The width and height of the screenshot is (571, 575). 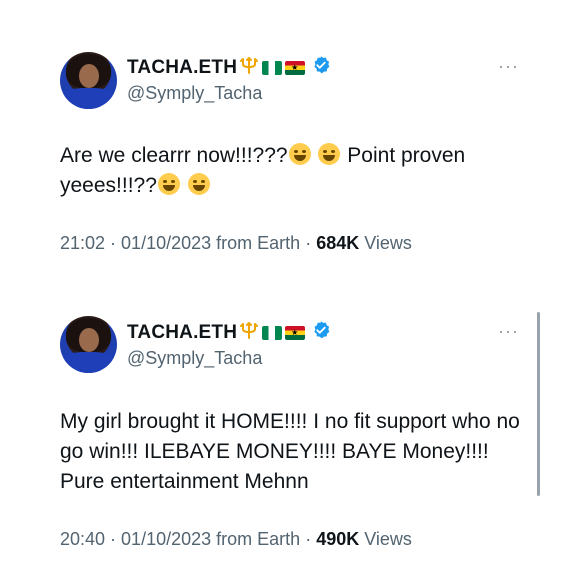 What do you see at coordinates (337, 243) in the screenshot?
I see `views-count: 684K` at bounding box center [337, 243].